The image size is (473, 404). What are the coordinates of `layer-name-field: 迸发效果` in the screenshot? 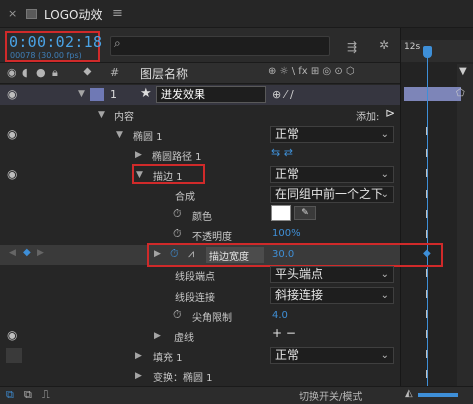 It's located at (211, 94).